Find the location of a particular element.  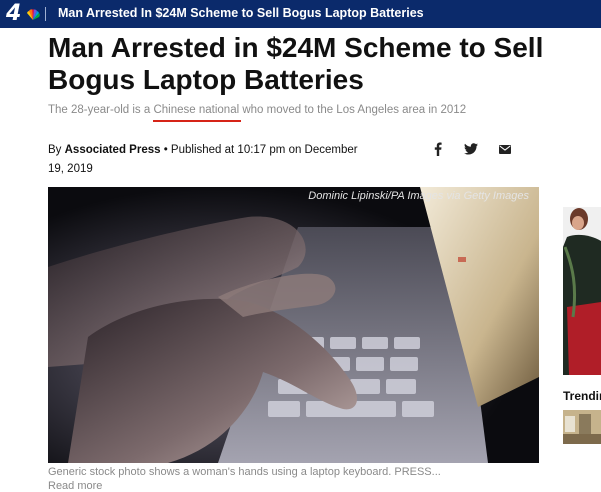

sidebar-thumbnail is located at coordinates (582, 427).